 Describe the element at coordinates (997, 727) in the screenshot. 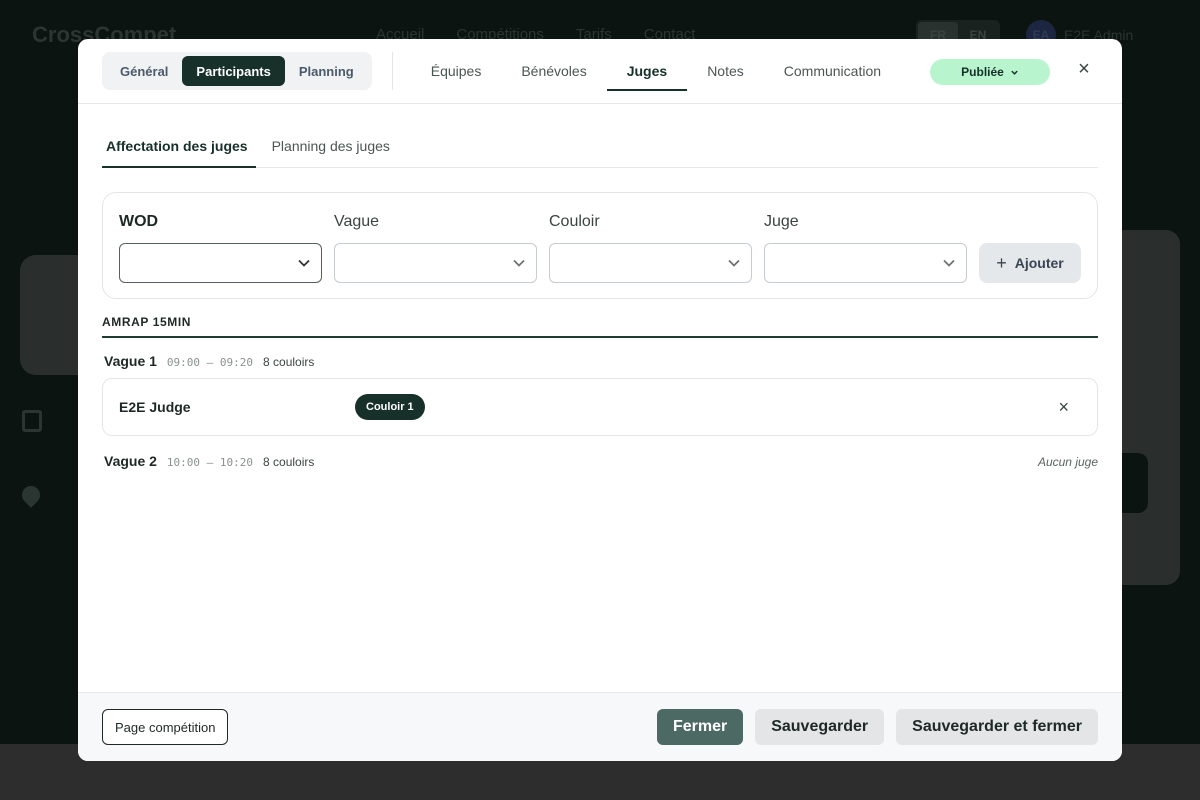

I see `save-and-close-button: Sauvegarder et fermer` at that location.